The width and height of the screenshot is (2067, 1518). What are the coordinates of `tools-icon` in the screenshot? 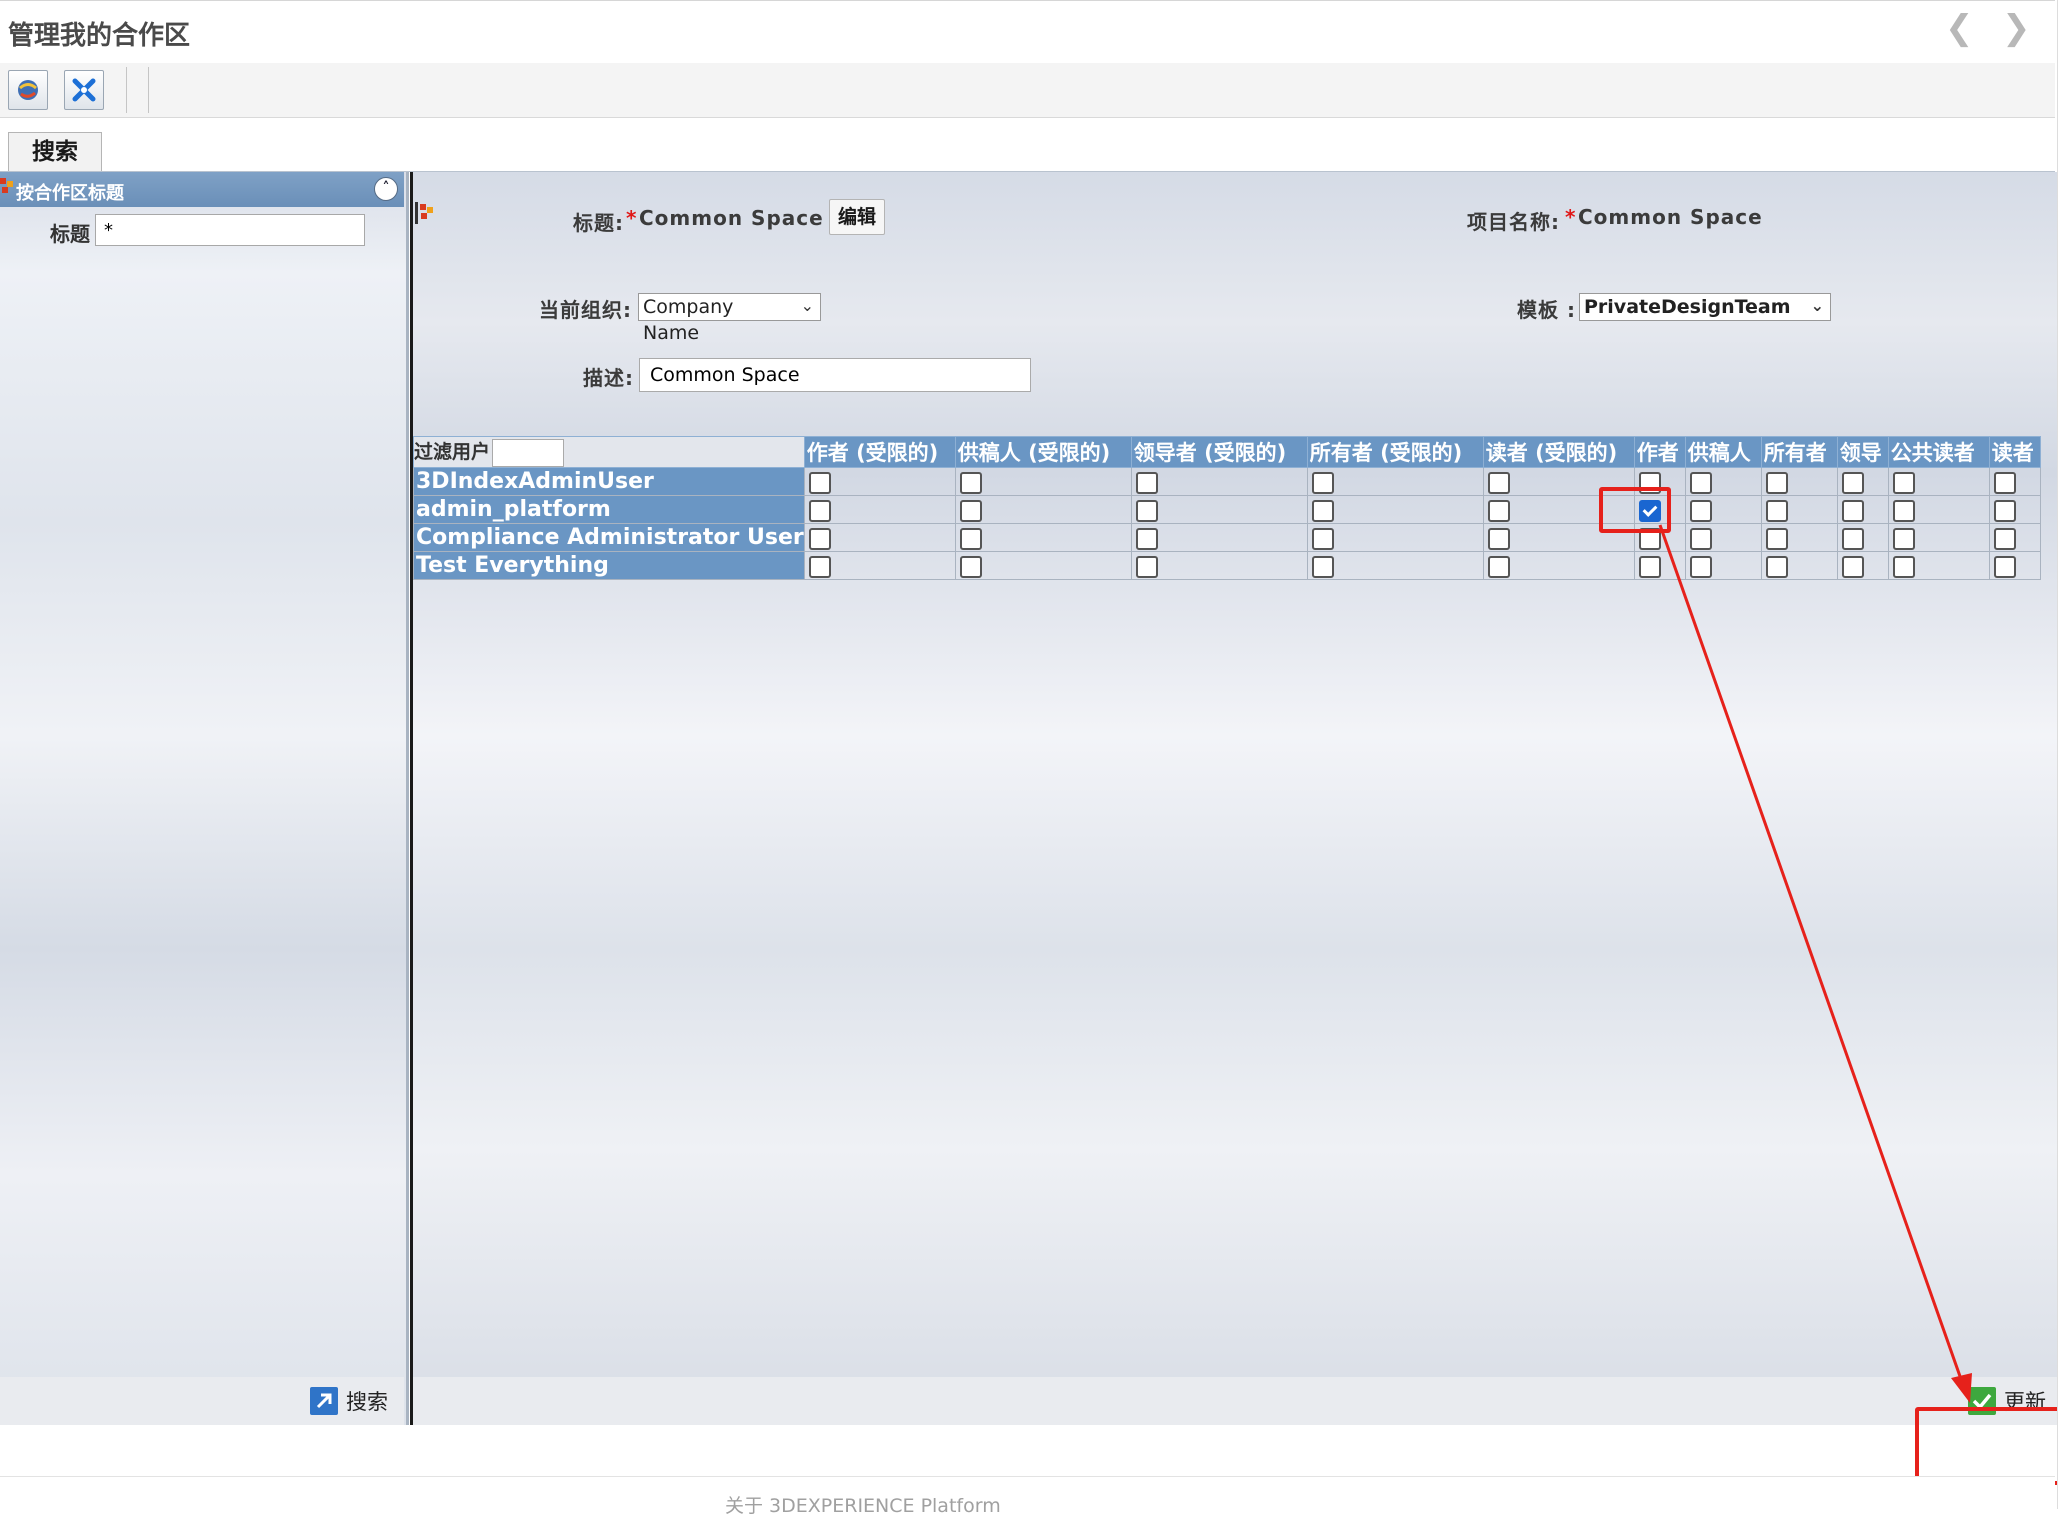 It's located at (84, 90).